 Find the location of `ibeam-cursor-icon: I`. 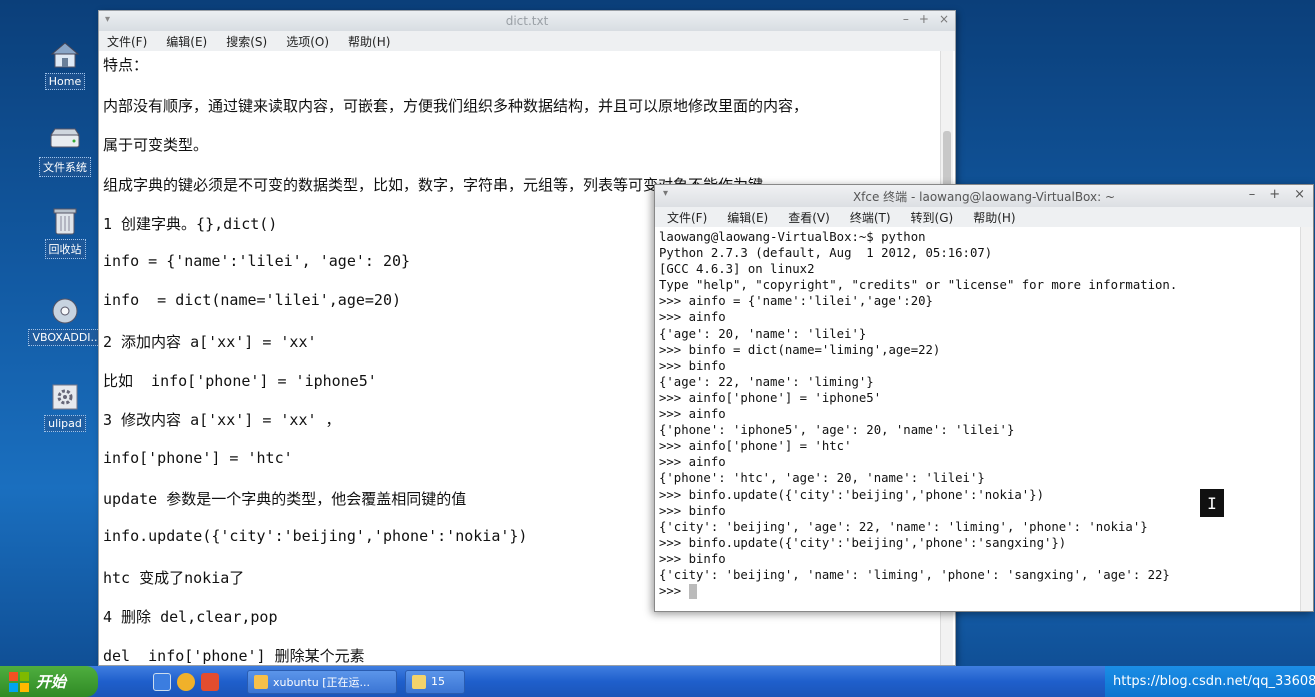

ibeam-cursor-icon: I is located at coordinates (1212, 503).